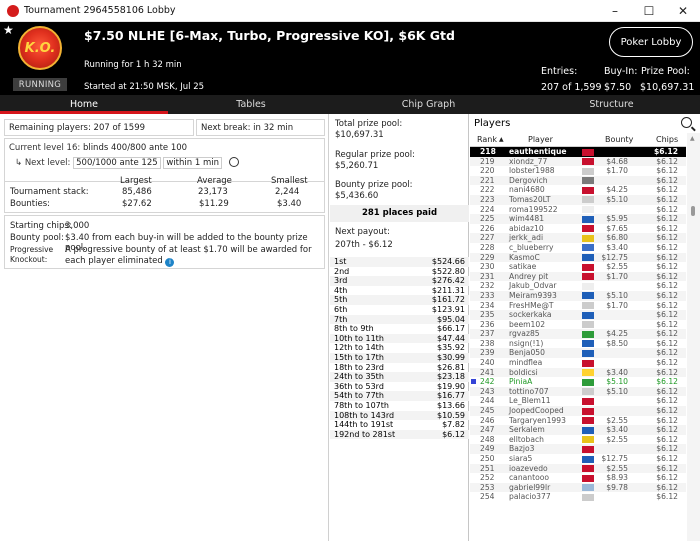 The height and width of the screenshot is (541, 700). I want to click on player-row: 229 KasmoC $12.75 $6.12, so click(578, 257).